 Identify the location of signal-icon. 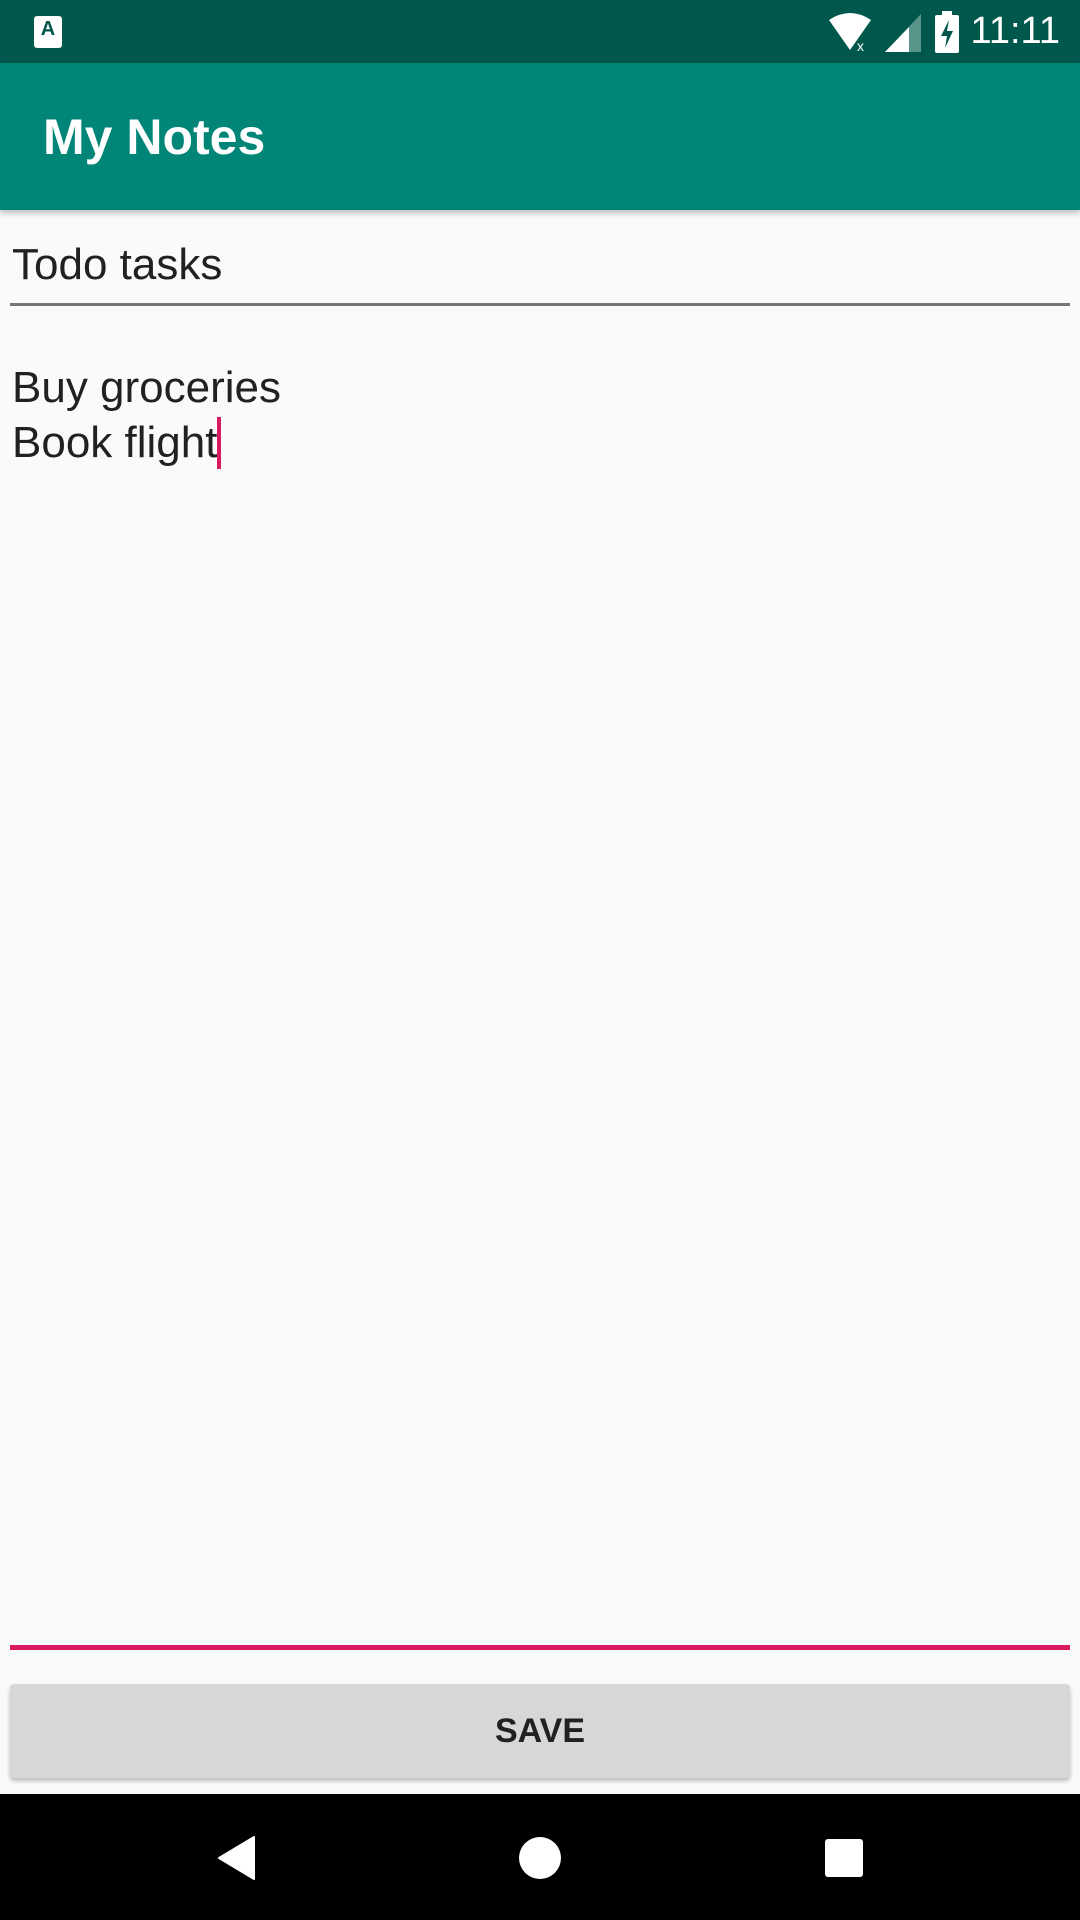
(902, 32).